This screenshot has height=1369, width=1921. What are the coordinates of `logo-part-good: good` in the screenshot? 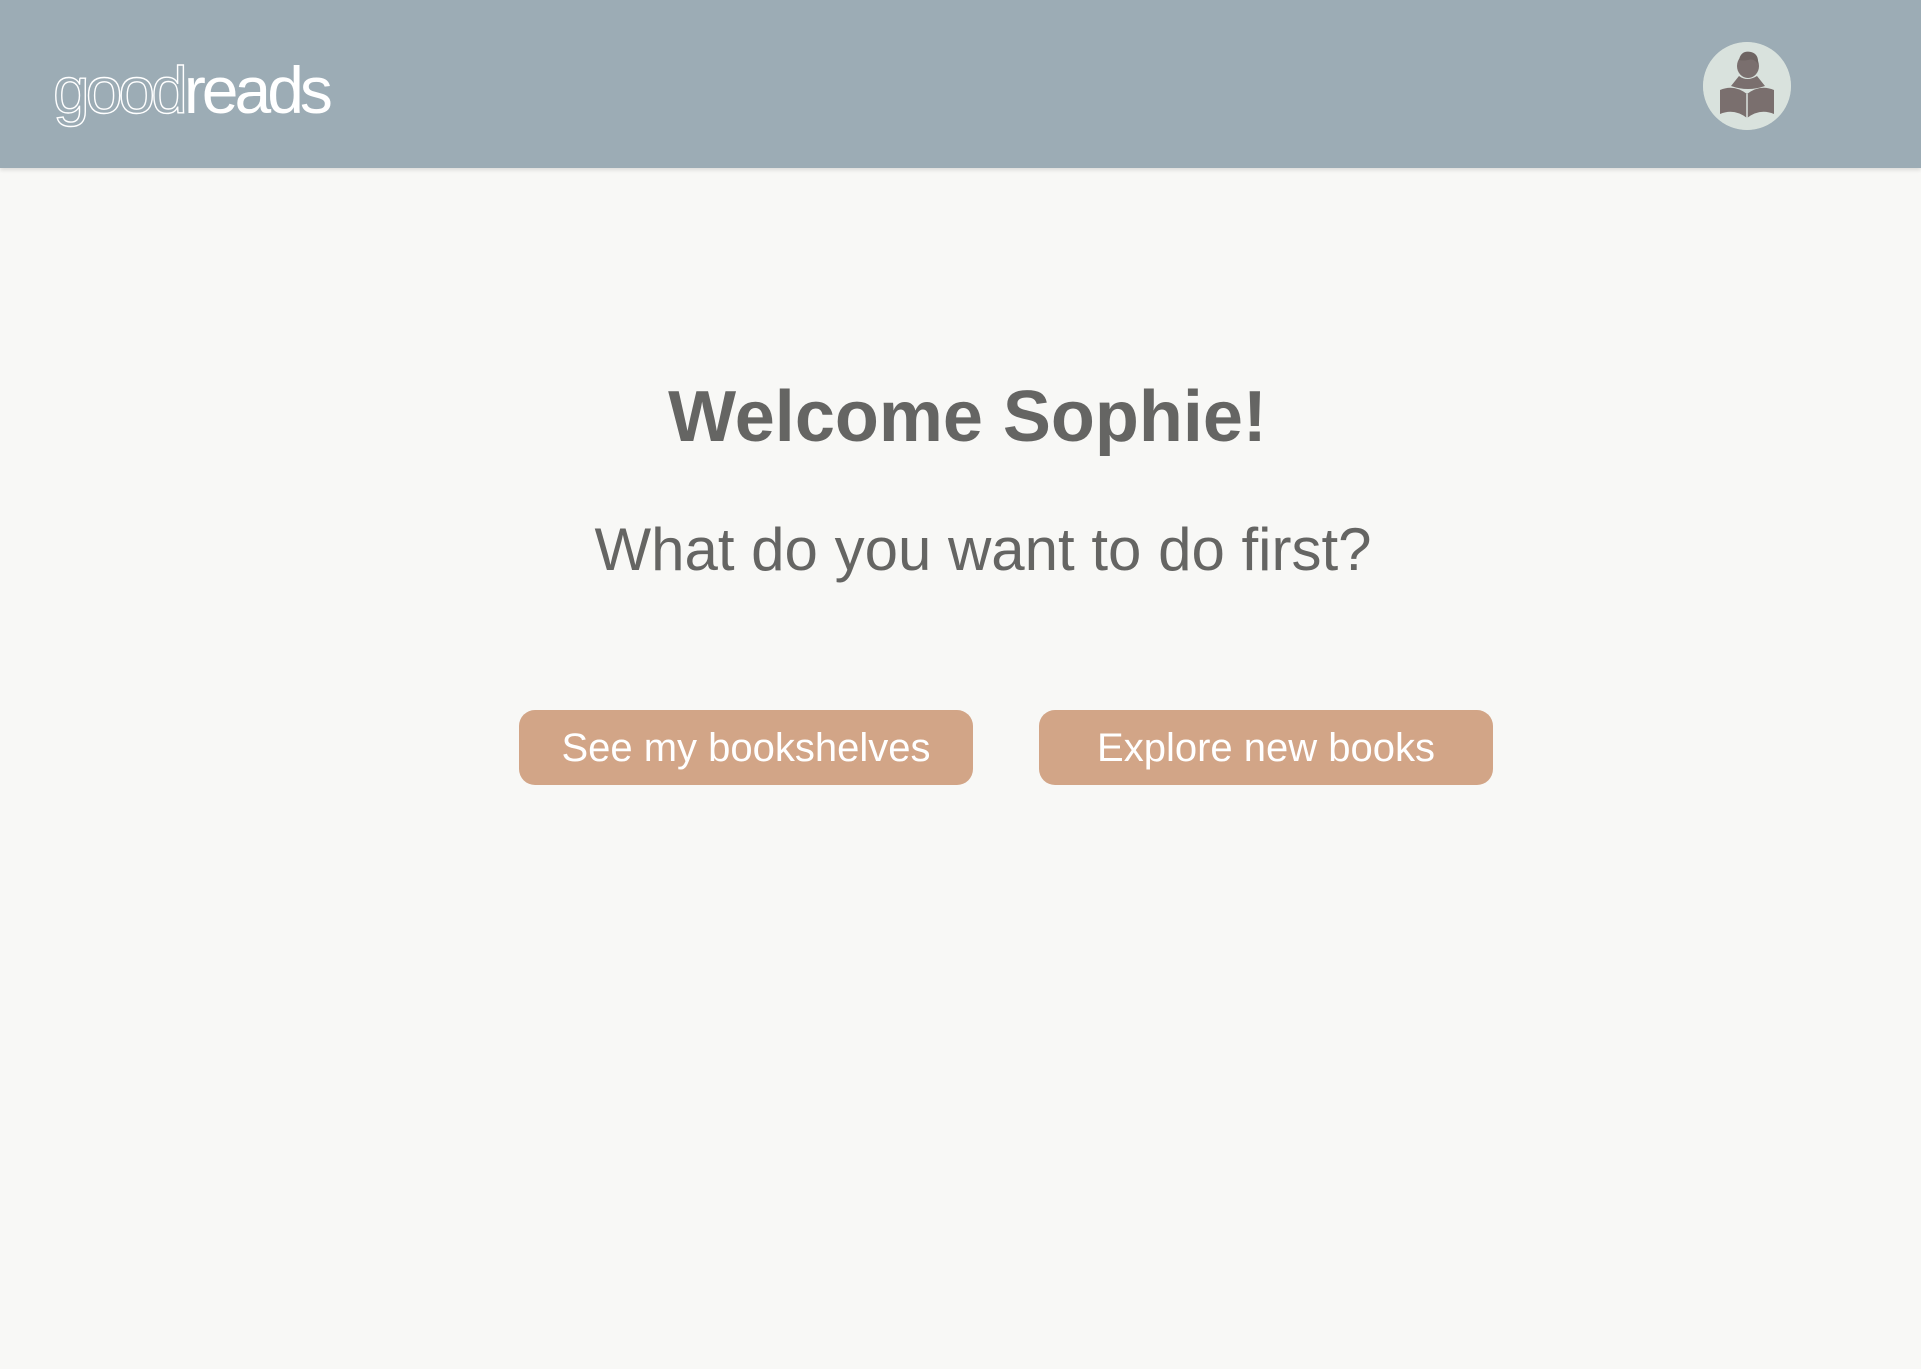 It's located at (120, 89).